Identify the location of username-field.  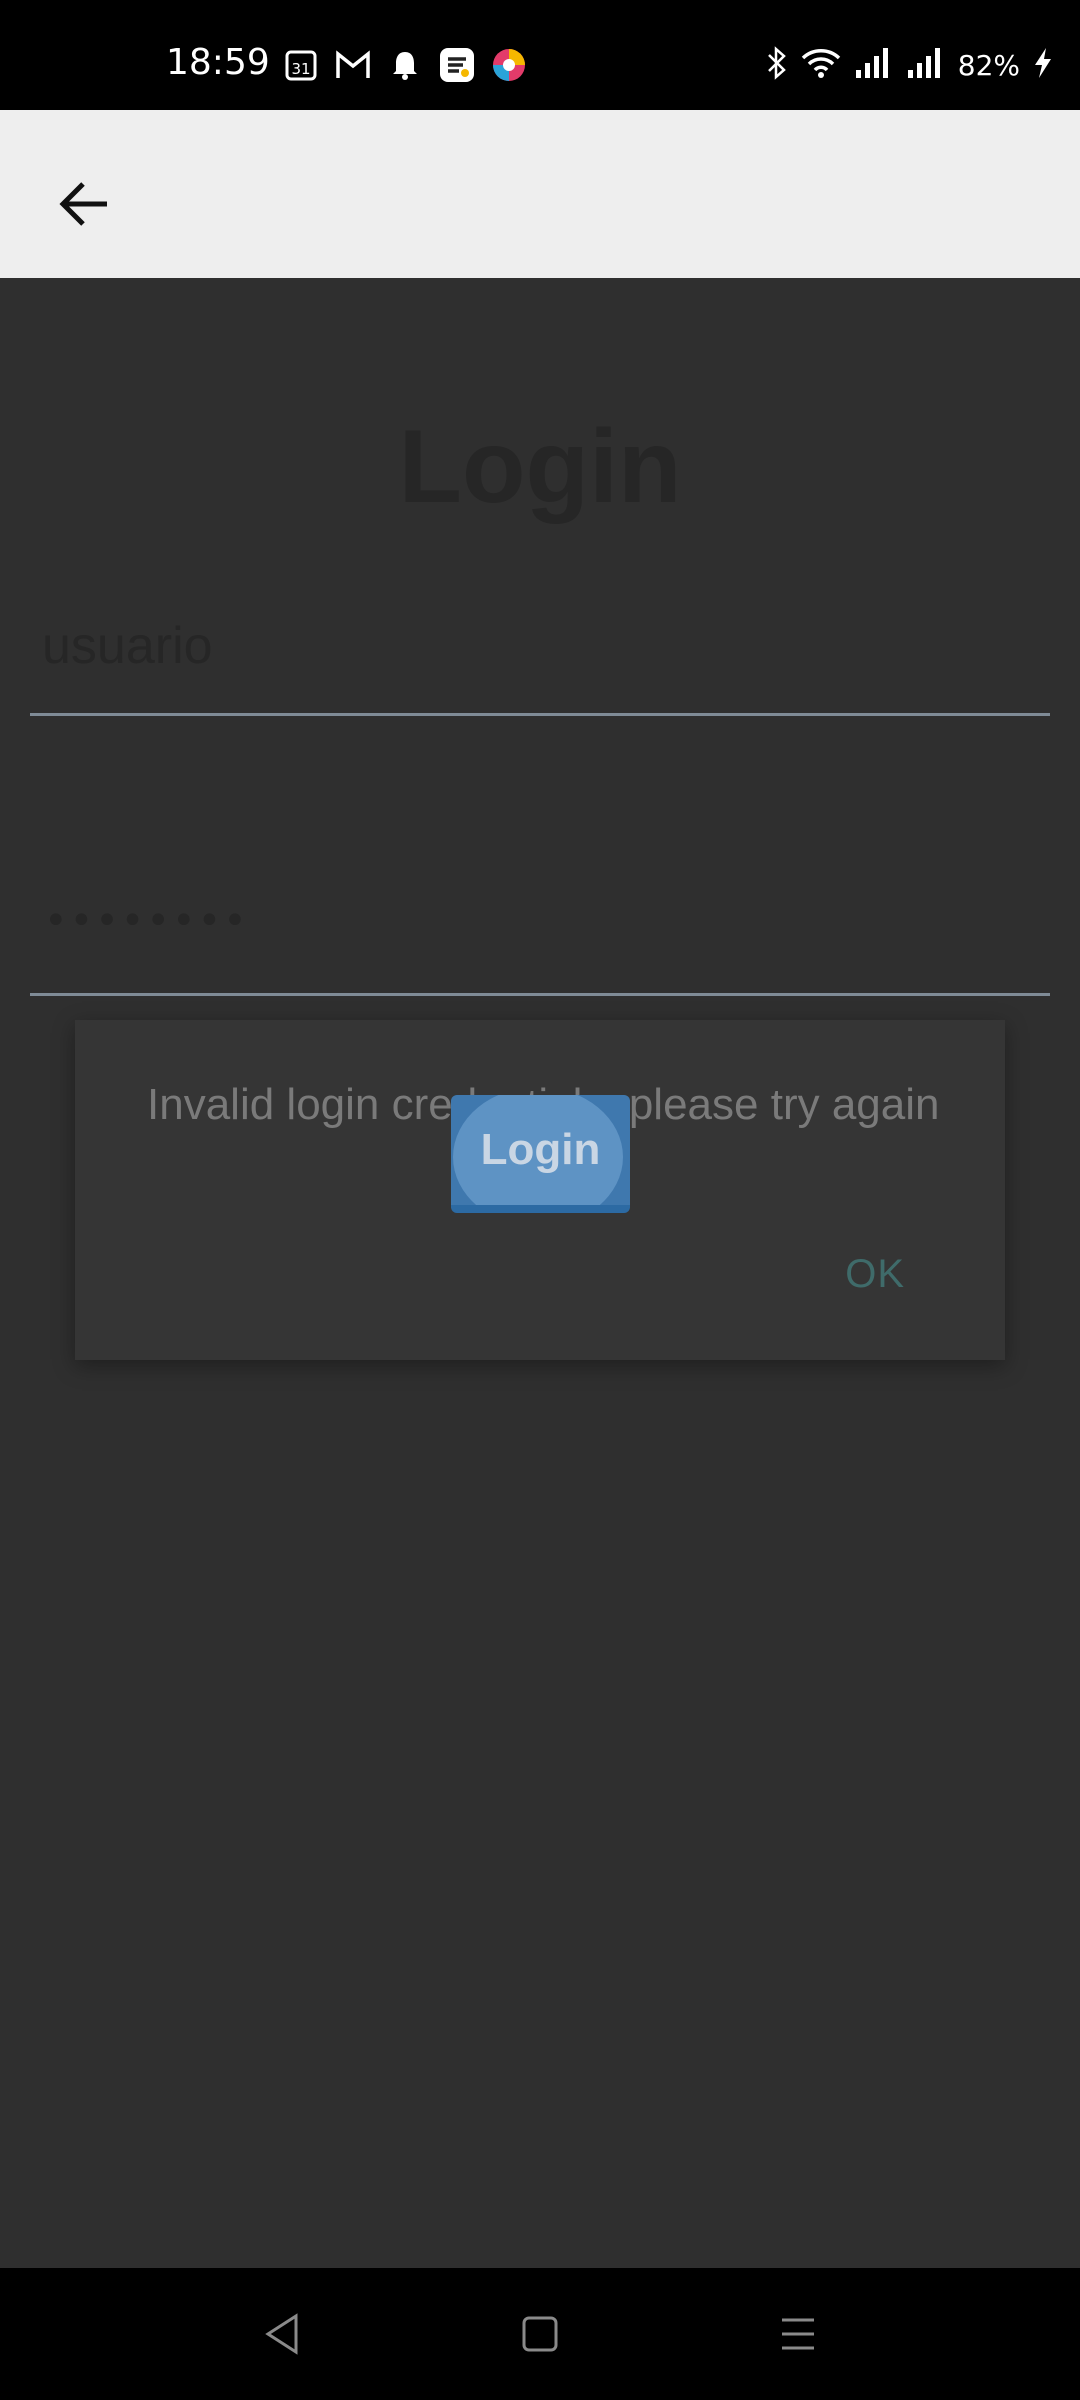
(540, 647).